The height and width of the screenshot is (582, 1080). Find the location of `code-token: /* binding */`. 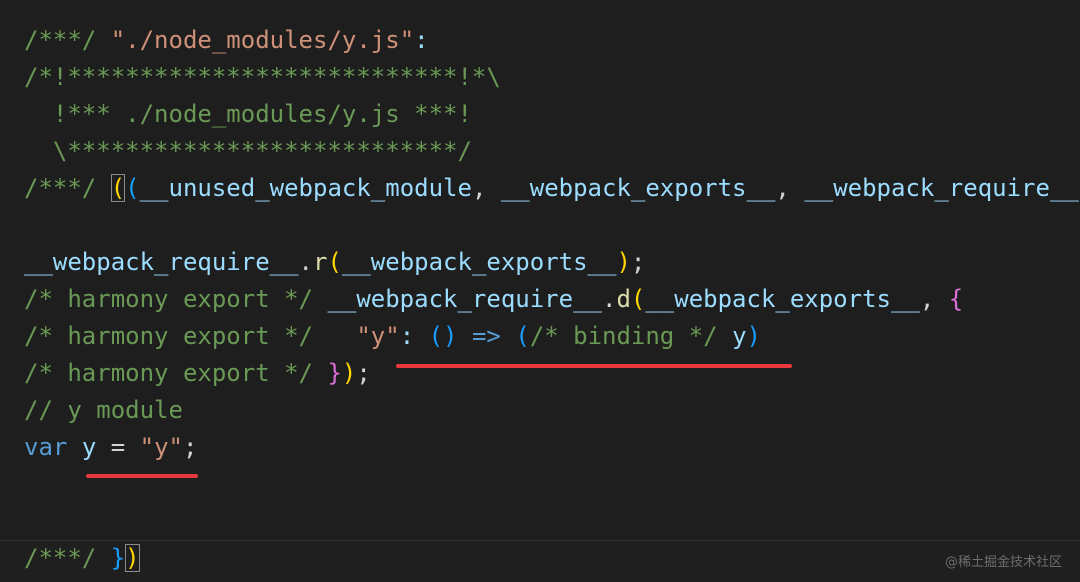

code-token: /* binding */ is located at coordinates (623, 336).